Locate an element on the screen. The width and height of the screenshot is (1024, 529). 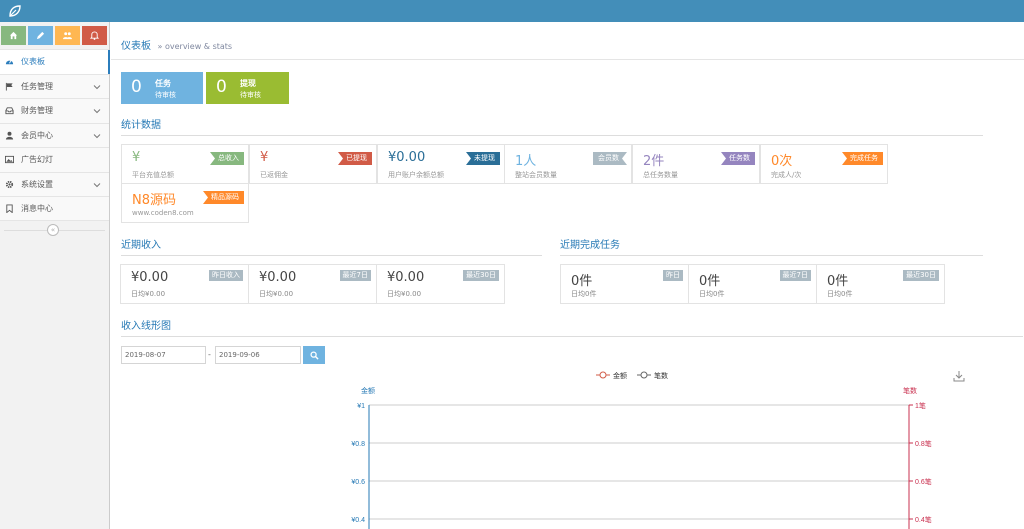
user-icon is located at coordinates (9, 135).